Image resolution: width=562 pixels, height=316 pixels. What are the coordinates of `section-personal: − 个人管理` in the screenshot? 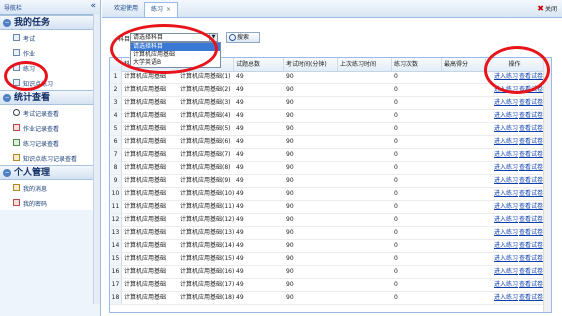 It's located at (50, 172).